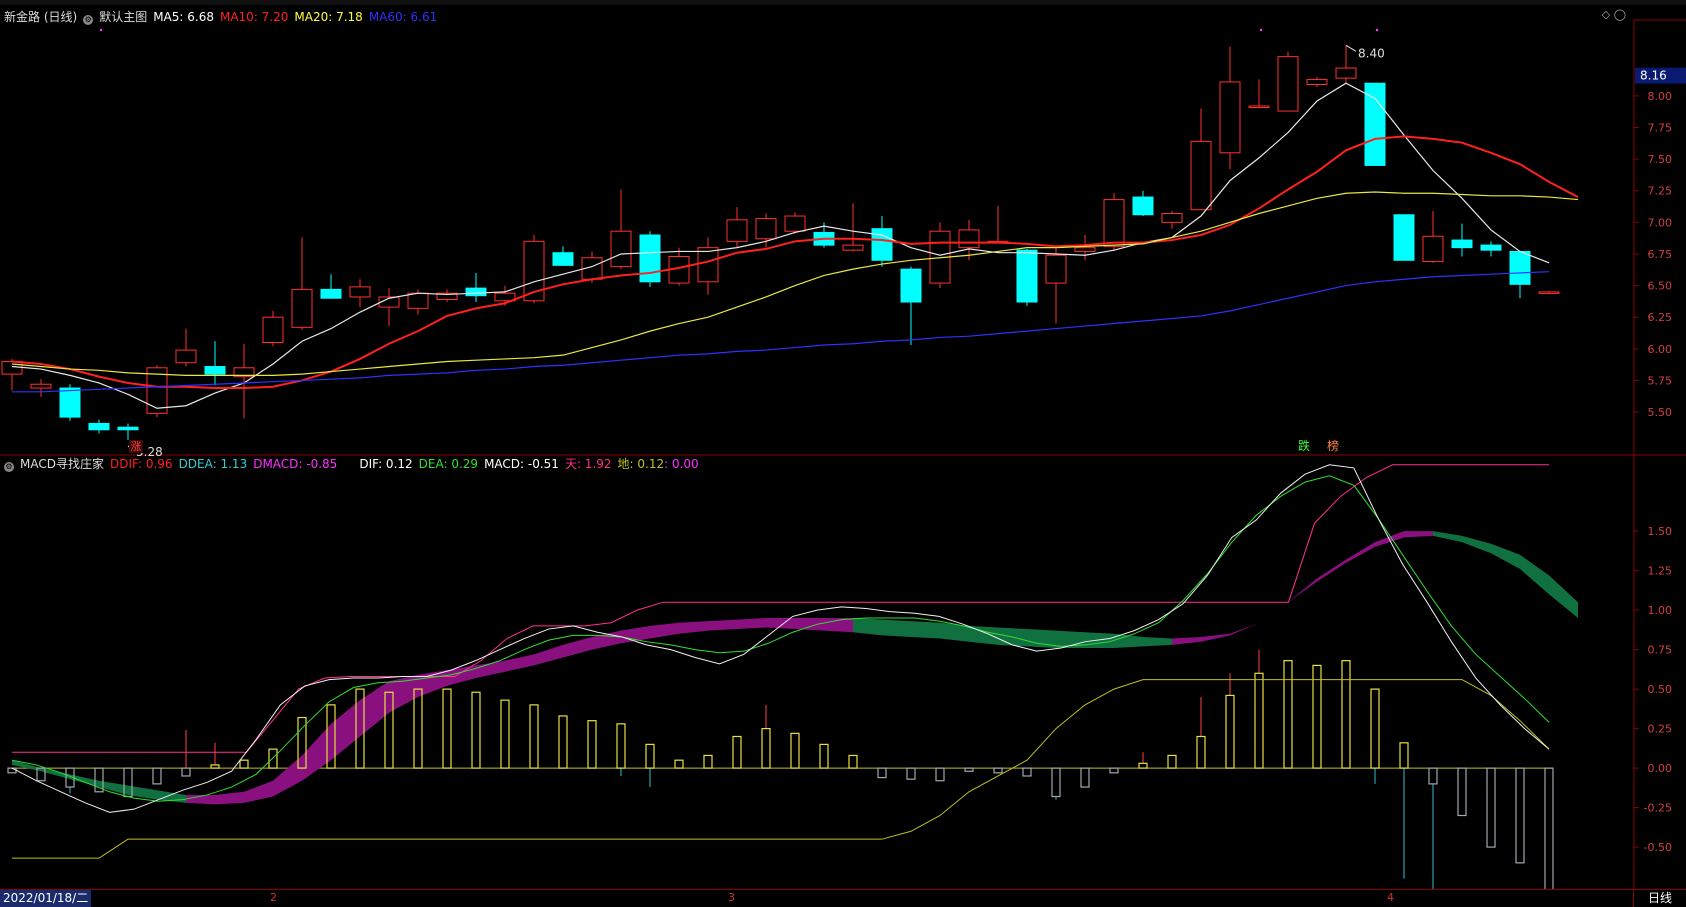  I want to click on ddea-label: DDEA: 1.13, so click(213, 464).